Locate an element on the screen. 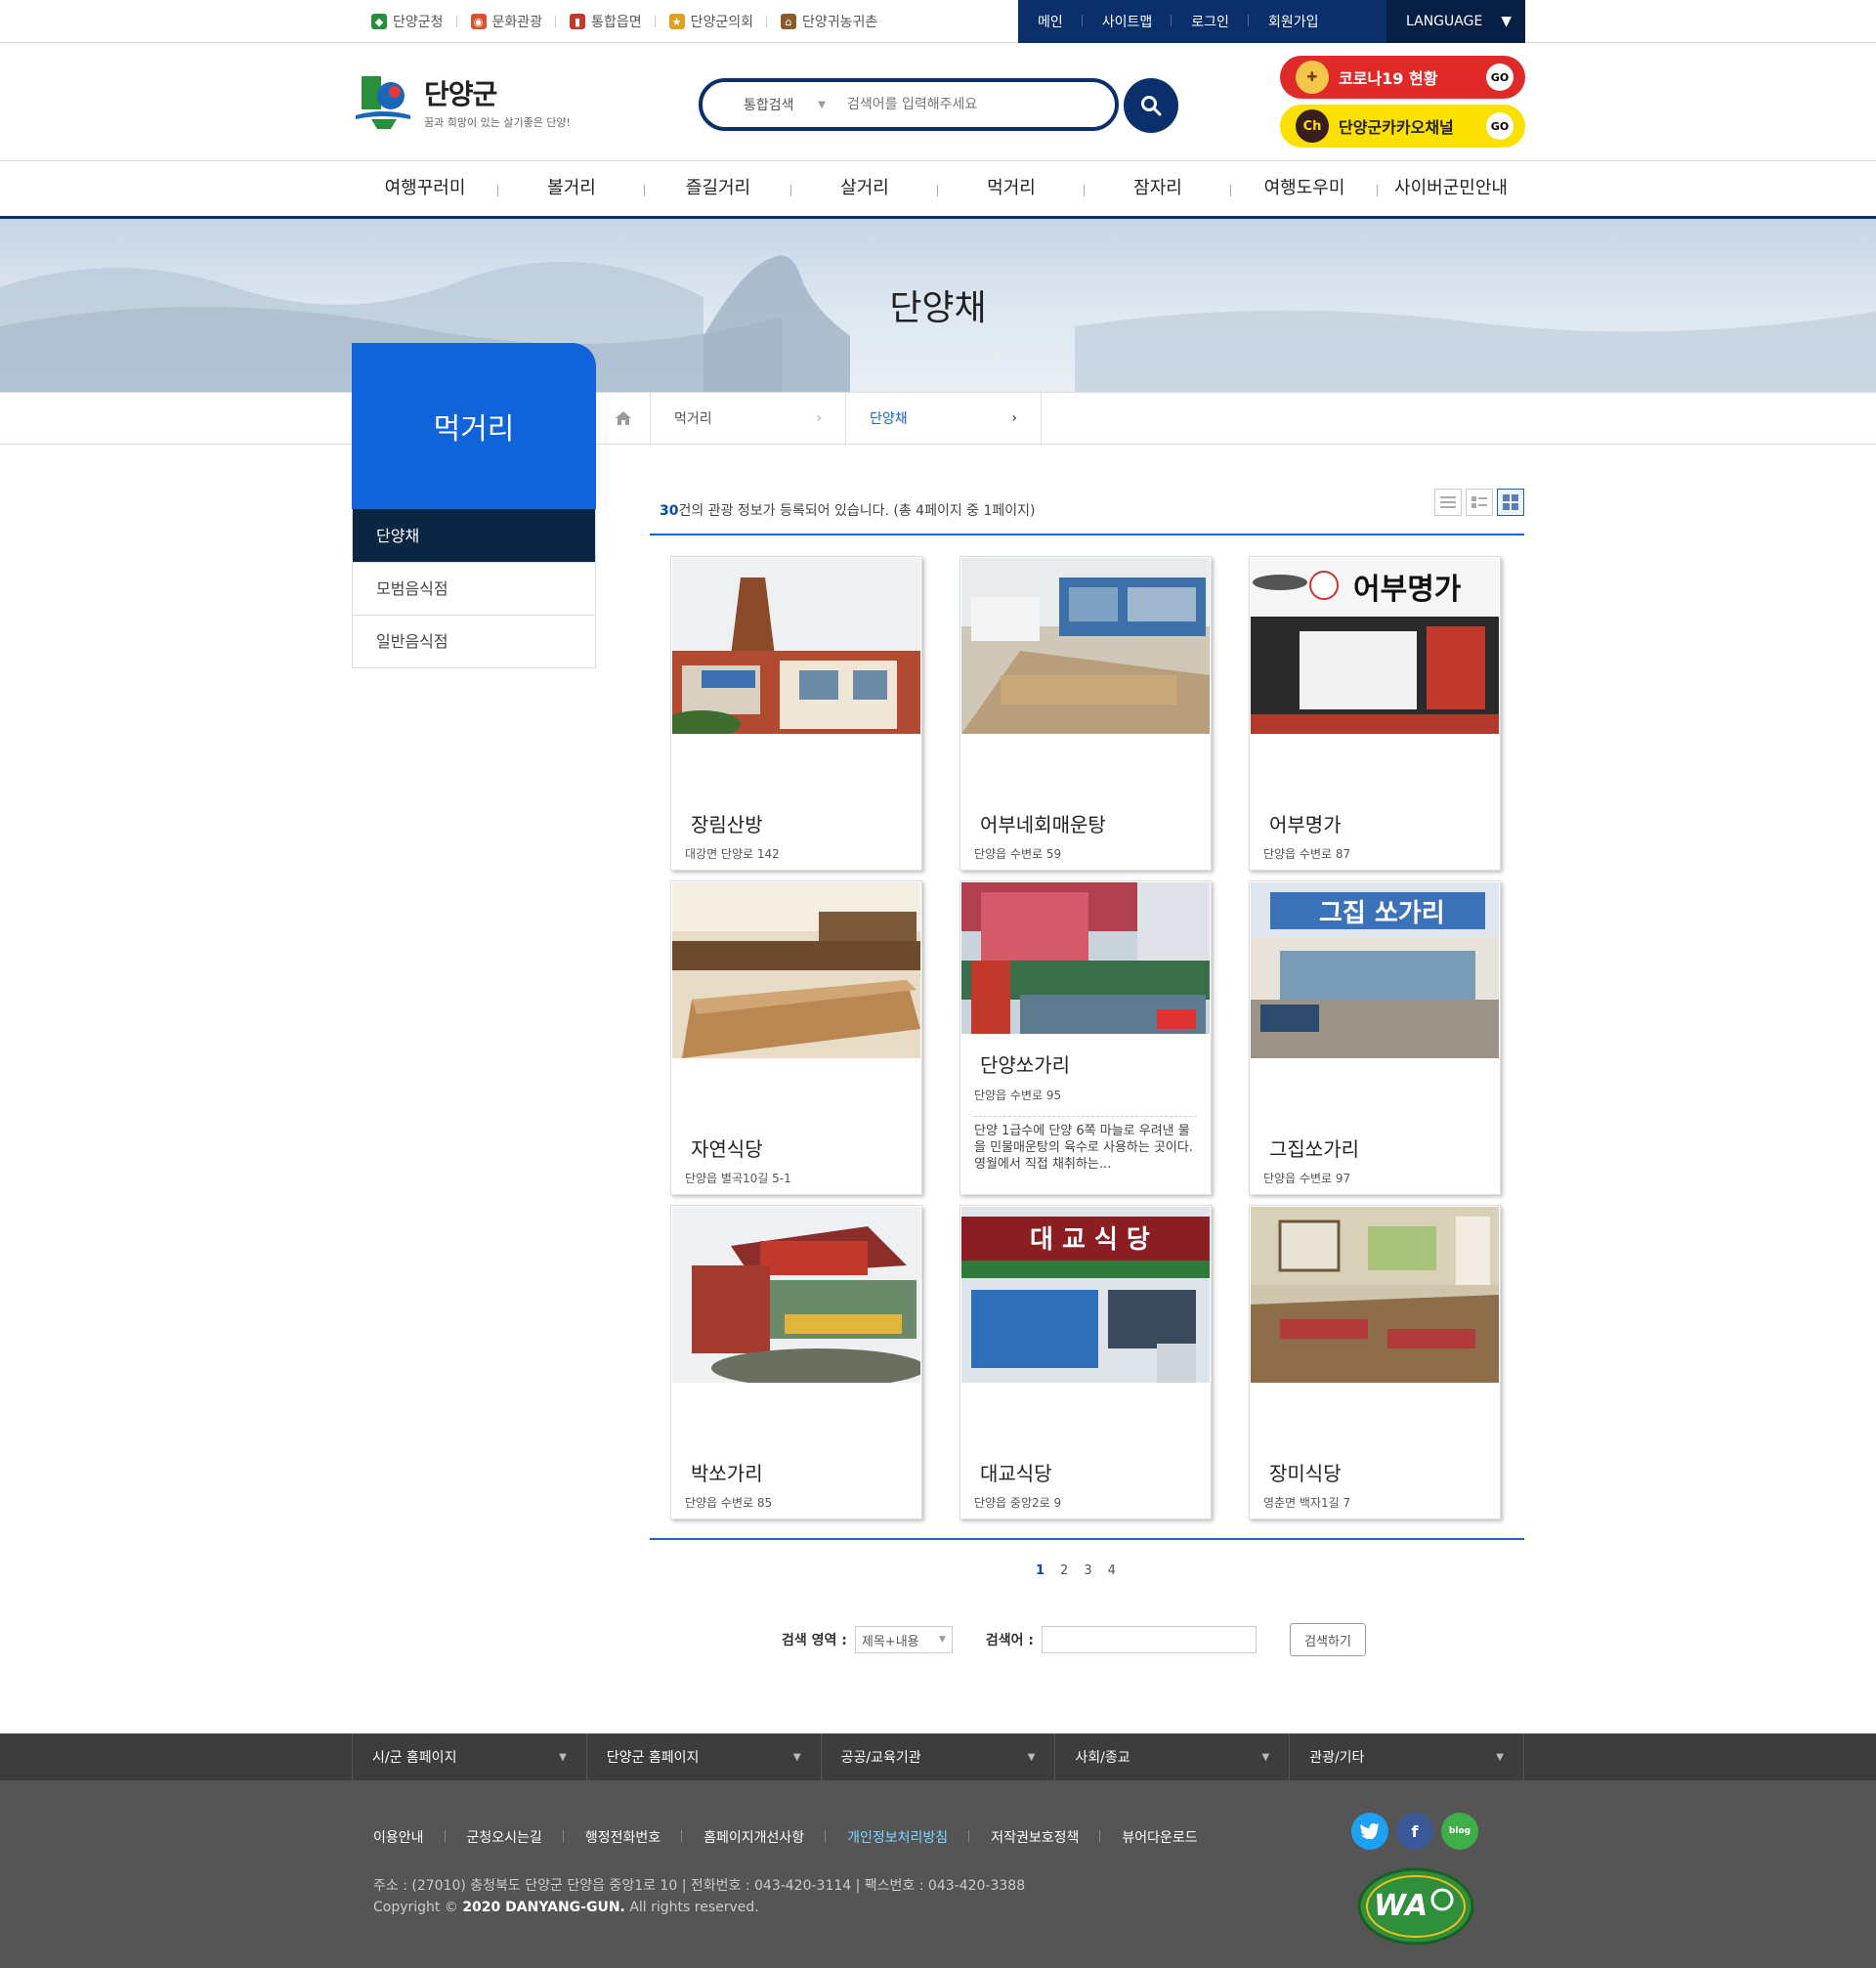 This screenshot has height=1968, width=1876. toplink-council: ★ 단양군의회 is located at coordinates (718, 21).